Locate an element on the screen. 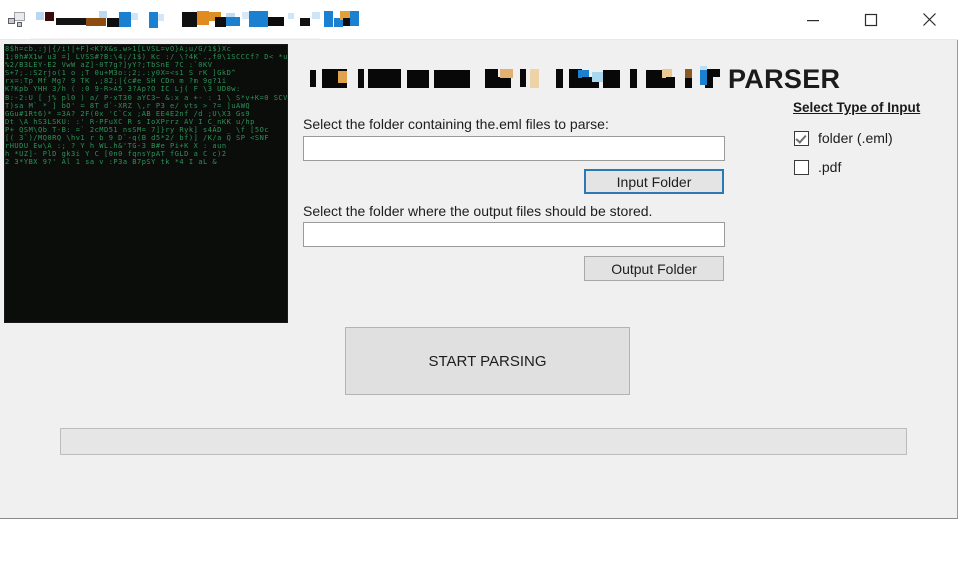 Image resolution: width=960 pixels, height=571 pixels. checkbox-pdf is located at coordinates (801, 167).